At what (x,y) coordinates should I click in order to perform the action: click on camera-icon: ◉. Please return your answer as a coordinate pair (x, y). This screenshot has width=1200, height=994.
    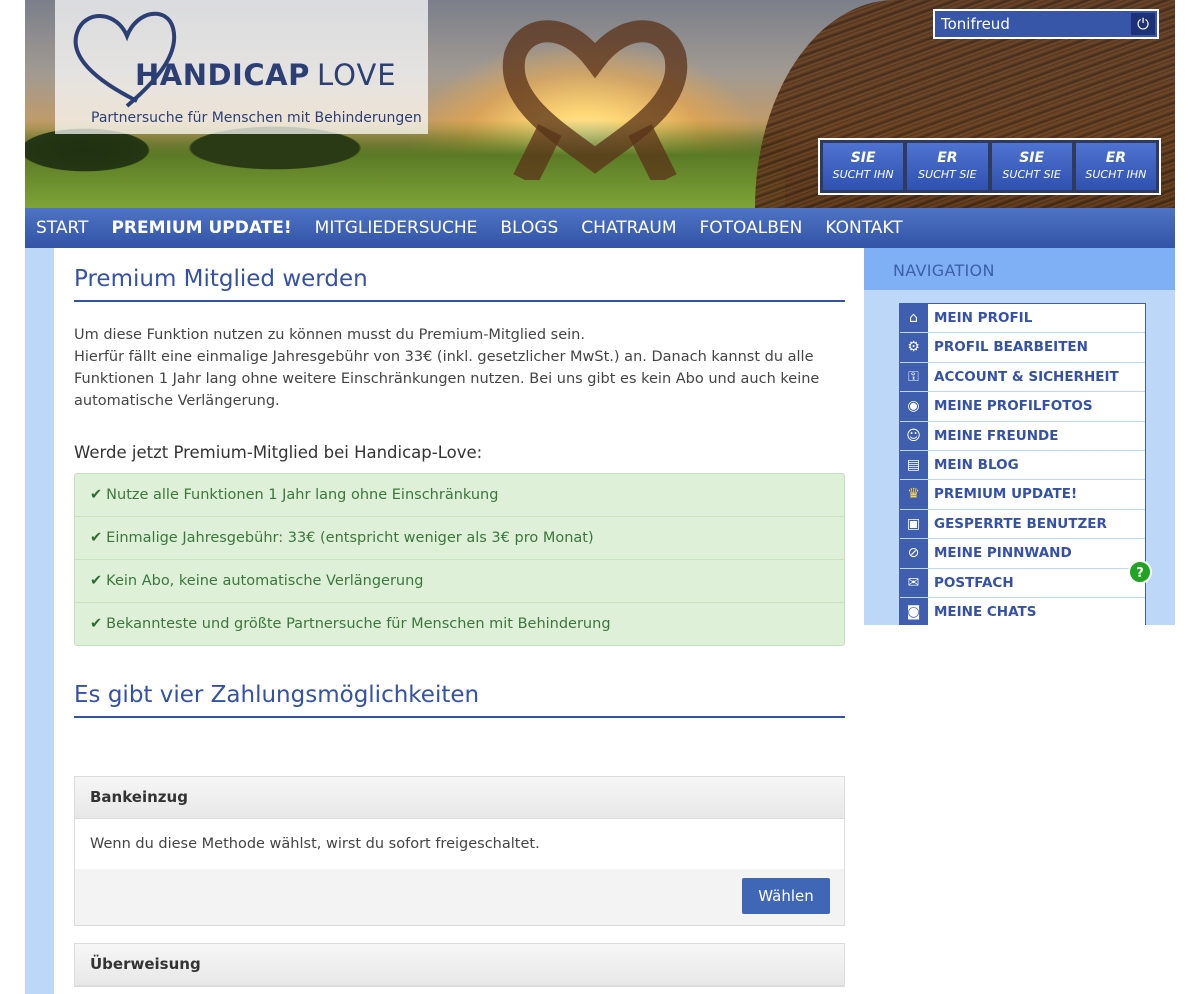
    Looking at the image, I should click on (913, 406).